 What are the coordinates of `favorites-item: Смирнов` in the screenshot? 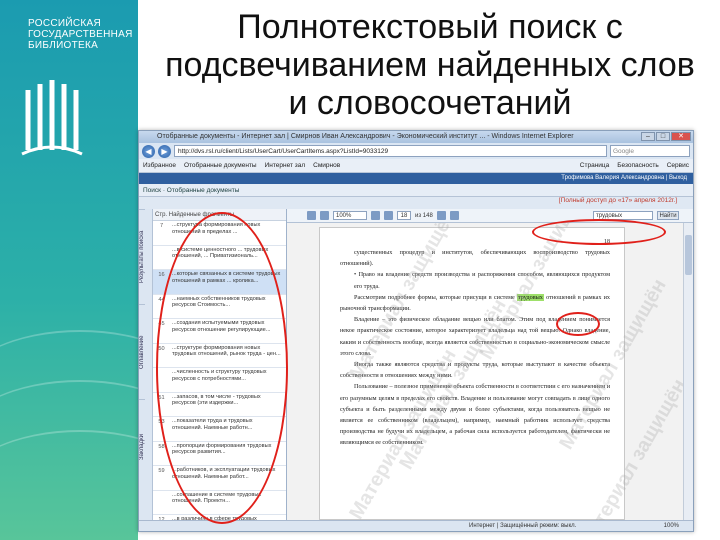 It's located at (326, 165).